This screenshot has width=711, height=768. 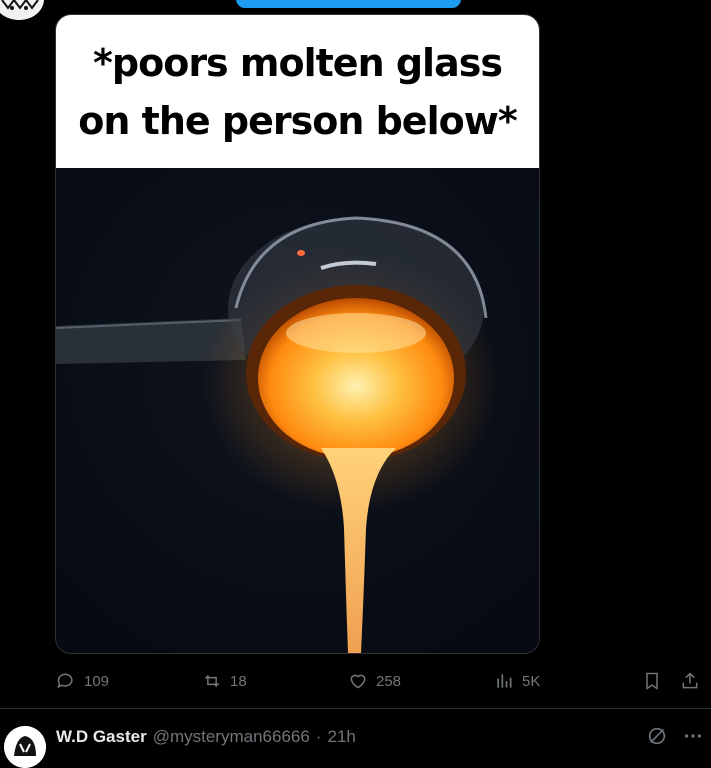 I want to click on reply-avatar-image, so click(x=25, y=747).